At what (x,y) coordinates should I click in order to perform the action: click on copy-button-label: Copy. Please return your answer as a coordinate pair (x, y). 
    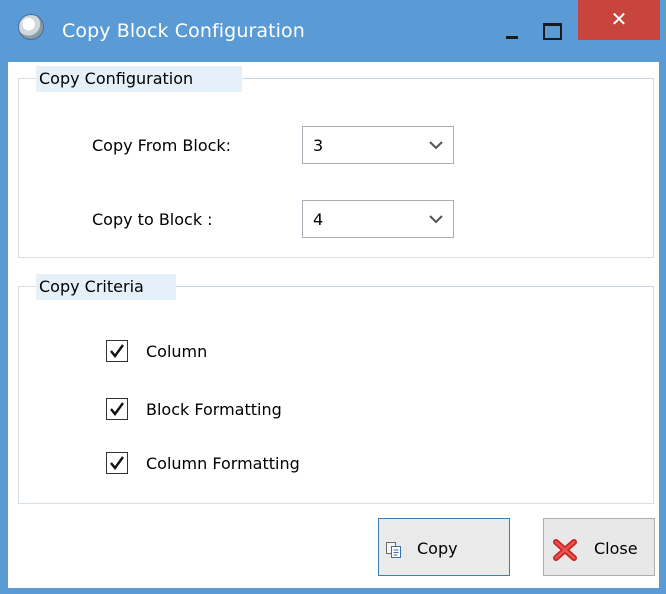
    Looking at the image, I should click on (437, 548).